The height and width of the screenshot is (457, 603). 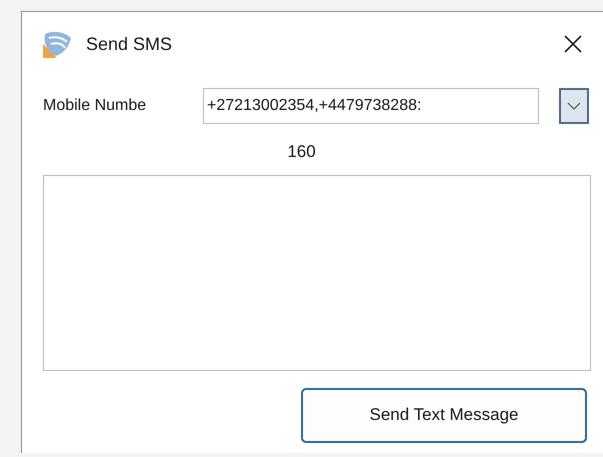 I want to click on close-button, so click(x=573, y=44).